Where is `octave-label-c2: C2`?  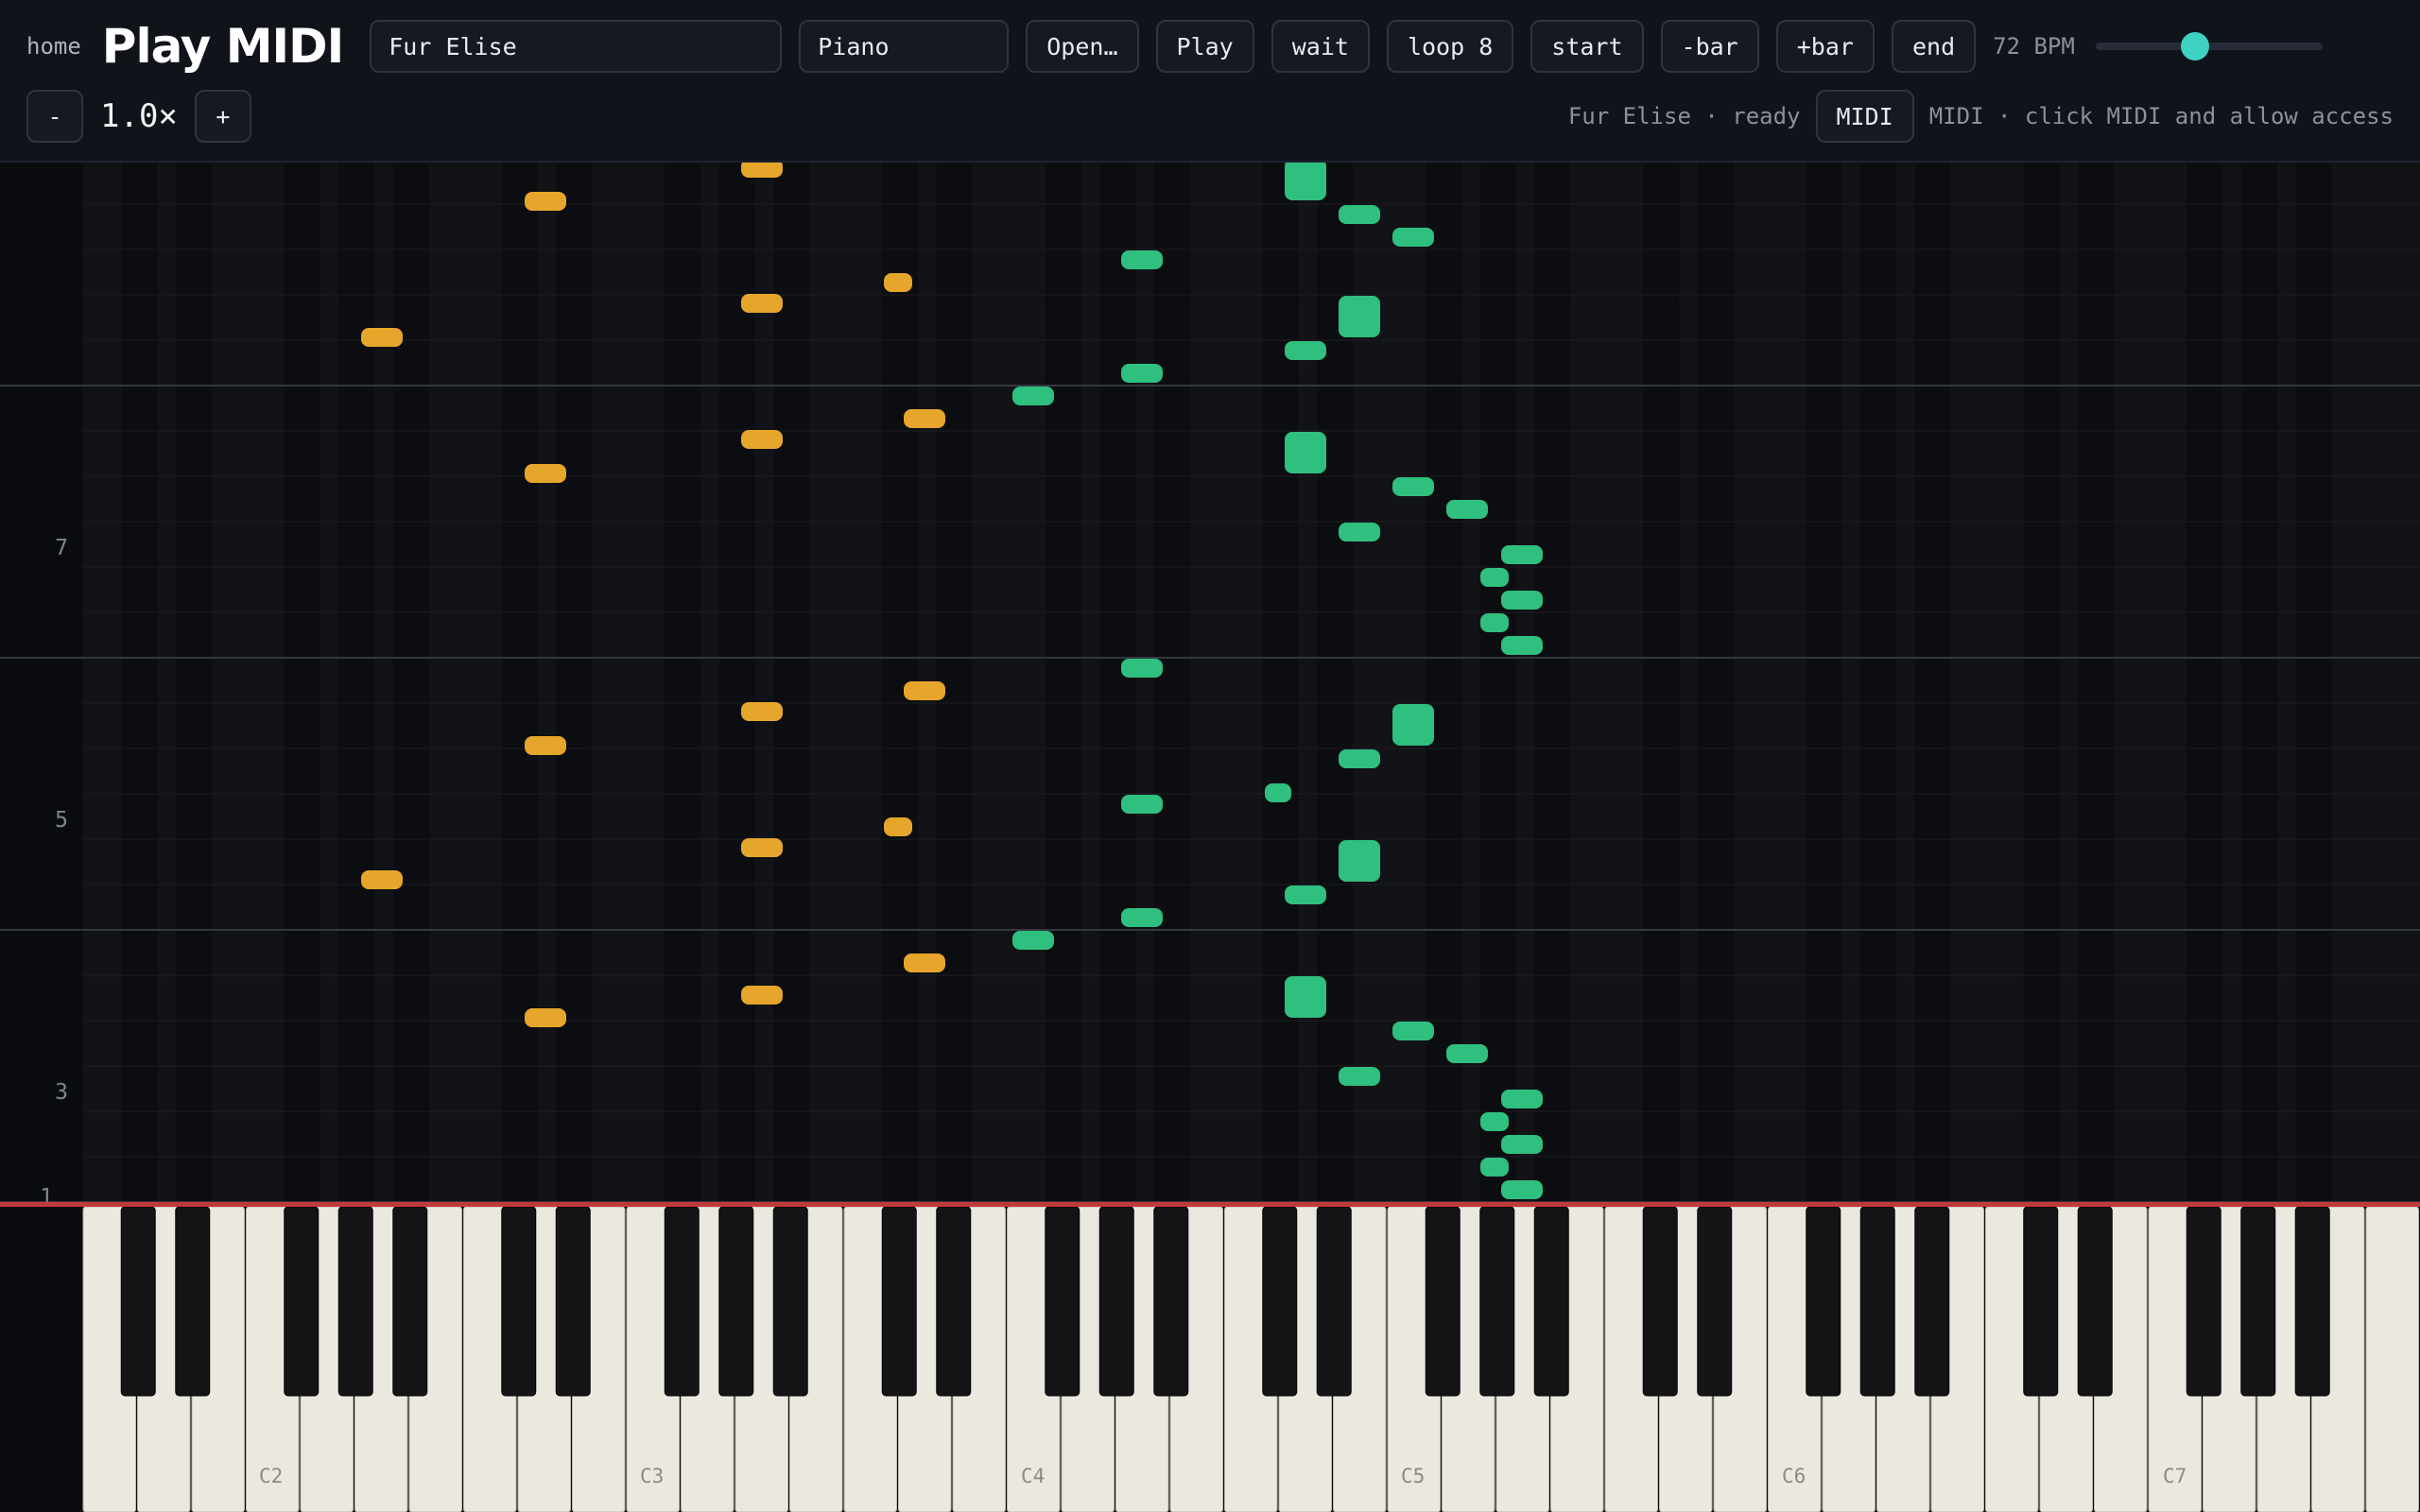
octave-label-c2: C2 is located at coordinates (271, 1476).